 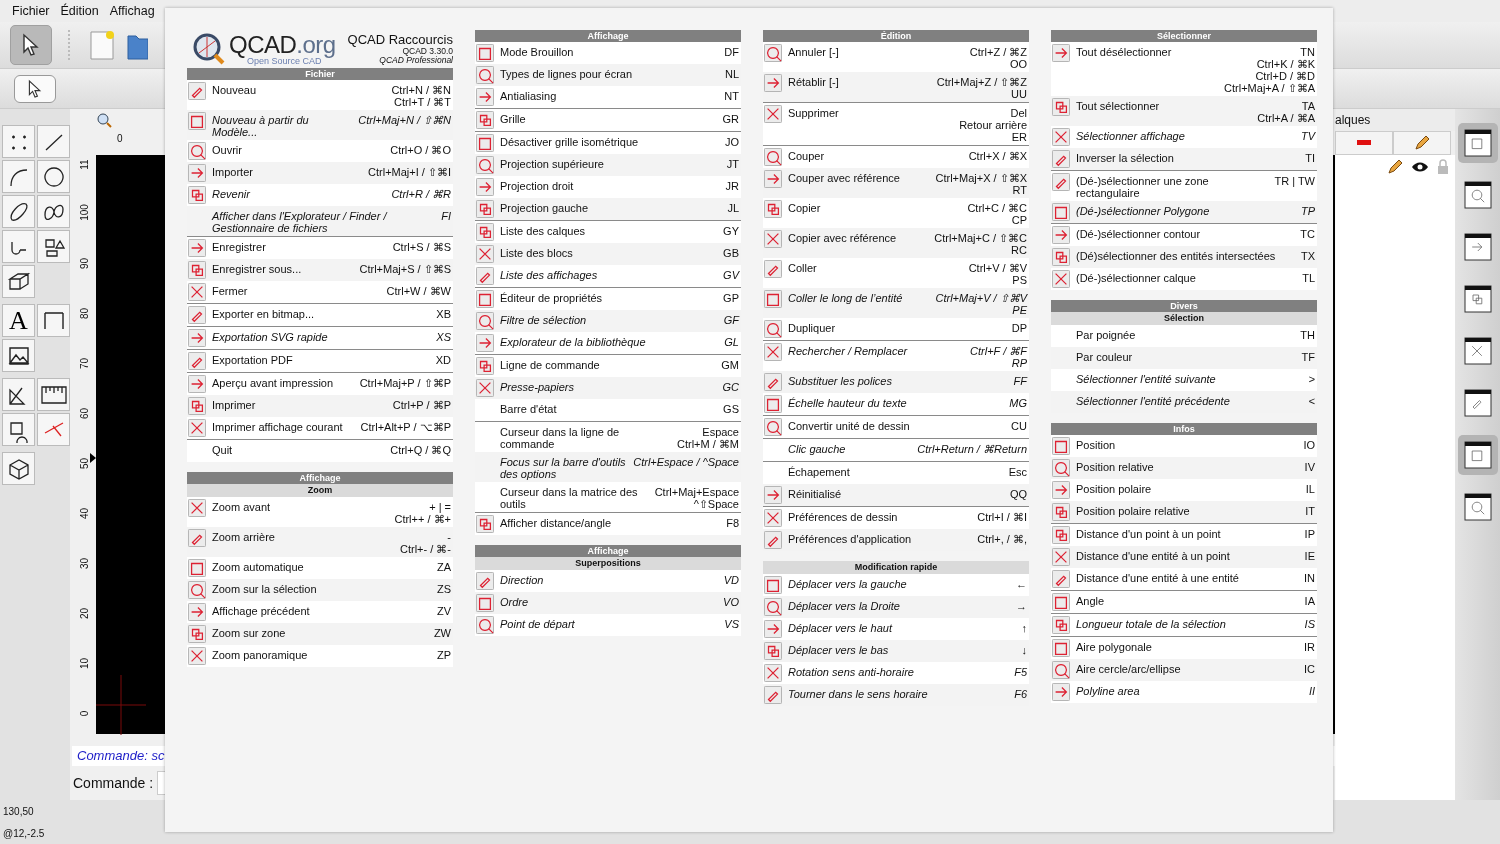 I want to click on shortcut-label: Angle, so click(x=1091, y=600).